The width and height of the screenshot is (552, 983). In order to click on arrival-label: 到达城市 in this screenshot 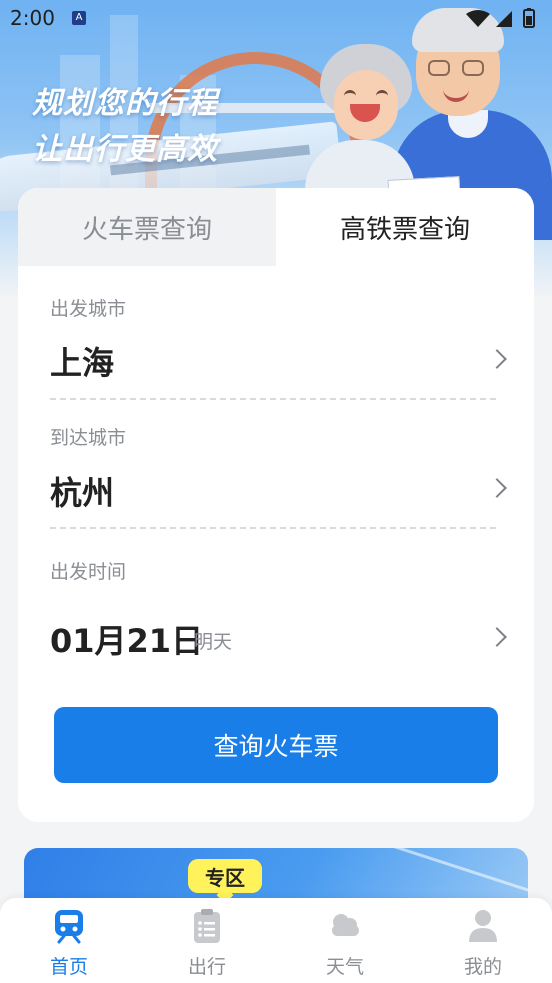, I will do `click(88, 438)`.